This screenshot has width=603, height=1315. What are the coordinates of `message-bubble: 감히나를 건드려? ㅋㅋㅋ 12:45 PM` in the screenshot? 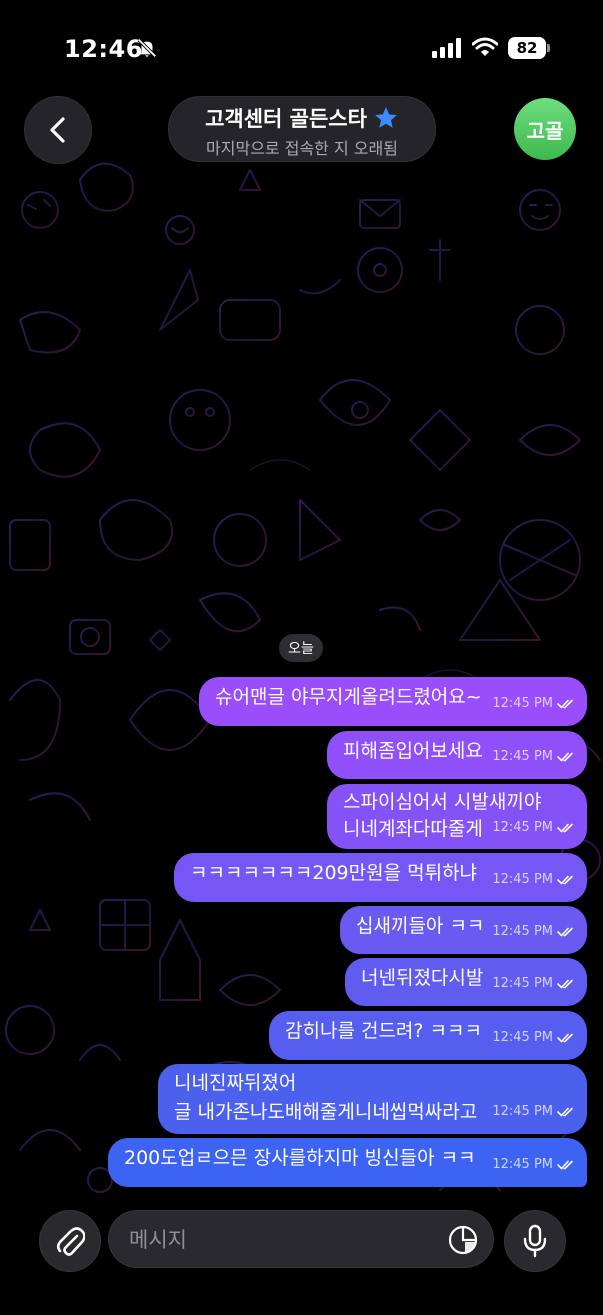 It's located at (428, 1035).